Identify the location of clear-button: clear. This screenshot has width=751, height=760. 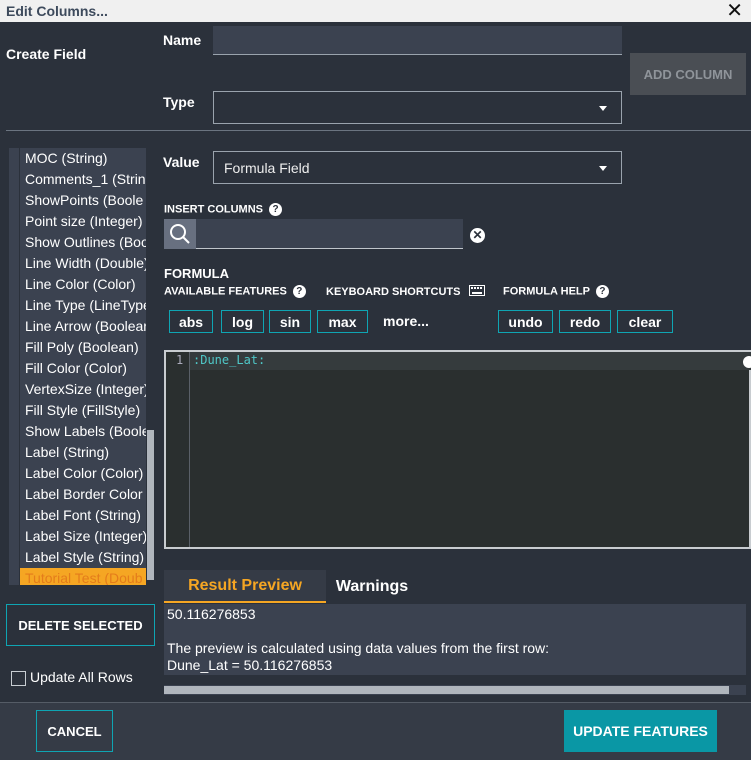
(645, 321).